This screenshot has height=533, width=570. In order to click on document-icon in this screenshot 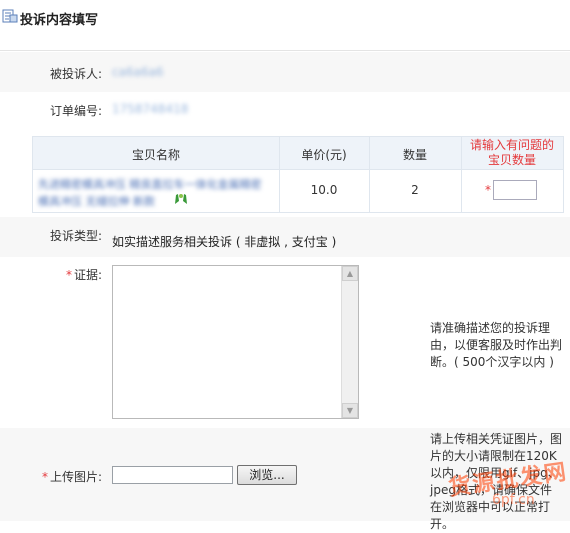, I will do `click(10, 16)`.